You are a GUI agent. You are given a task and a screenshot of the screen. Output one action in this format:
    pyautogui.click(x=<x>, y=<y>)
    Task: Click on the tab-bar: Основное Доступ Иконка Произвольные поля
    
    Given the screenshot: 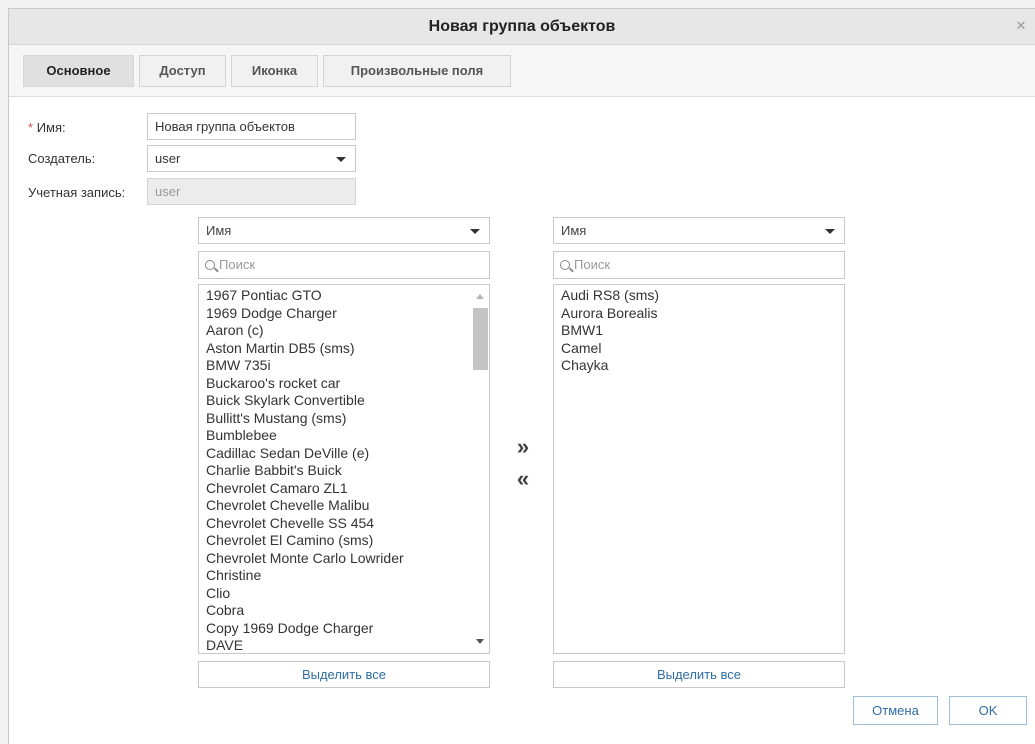 What is the action you would take?
    pyautogui.click(x=522, y=71)
    